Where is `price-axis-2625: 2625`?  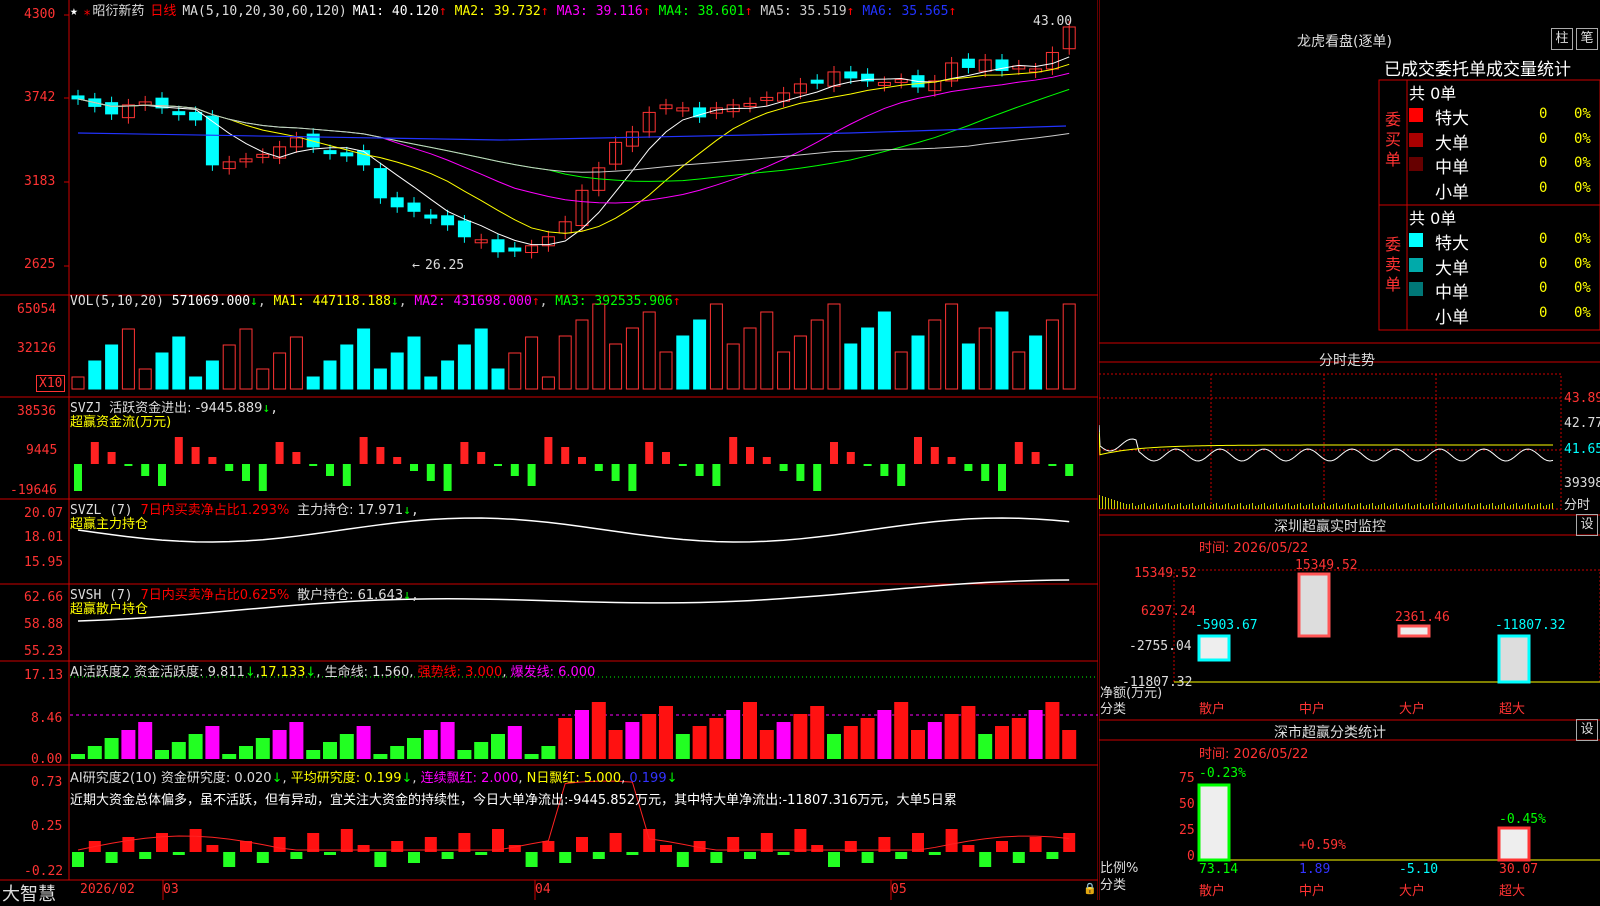 price-axis-2625: 2625 is located at coordinates (40, 264).